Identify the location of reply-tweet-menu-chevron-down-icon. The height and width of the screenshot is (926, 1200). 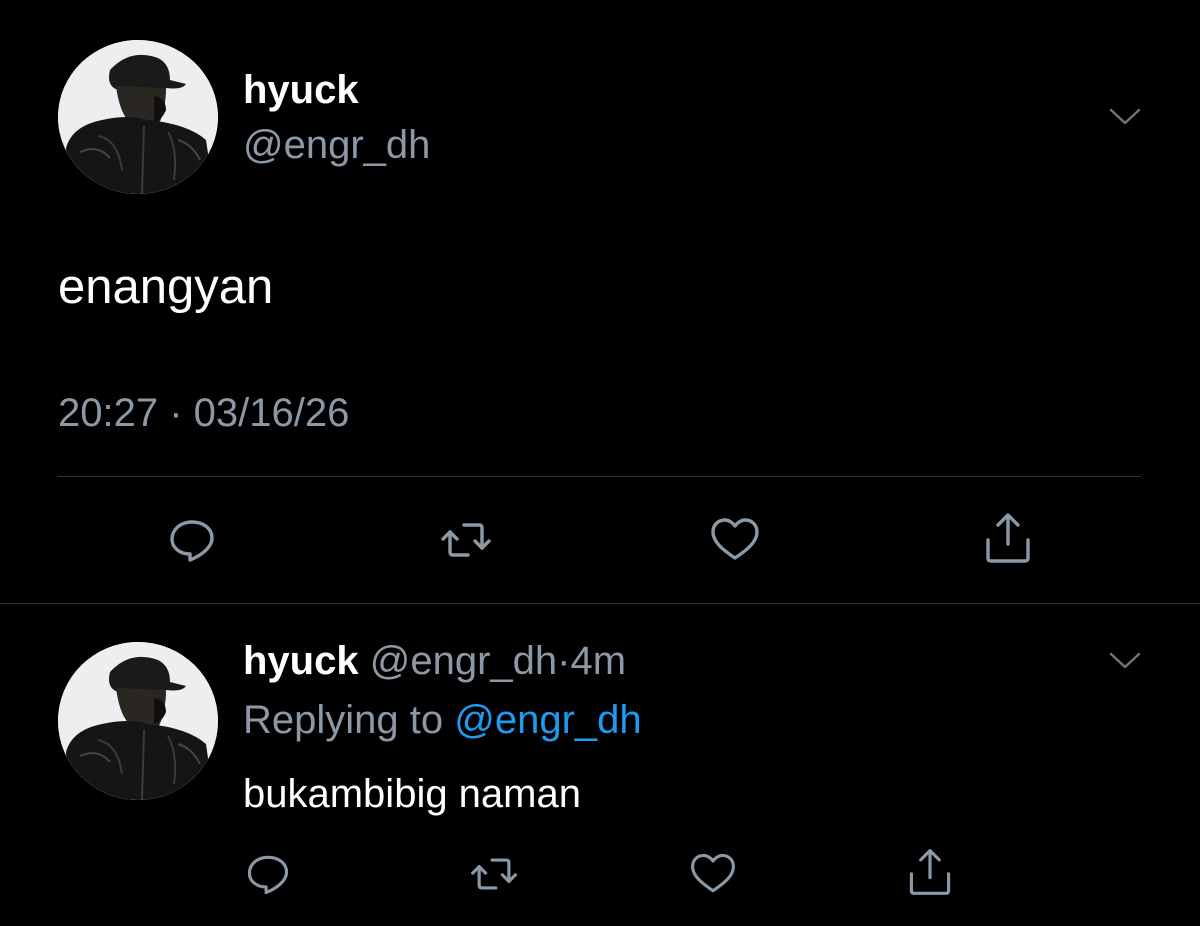
(1125, 660).